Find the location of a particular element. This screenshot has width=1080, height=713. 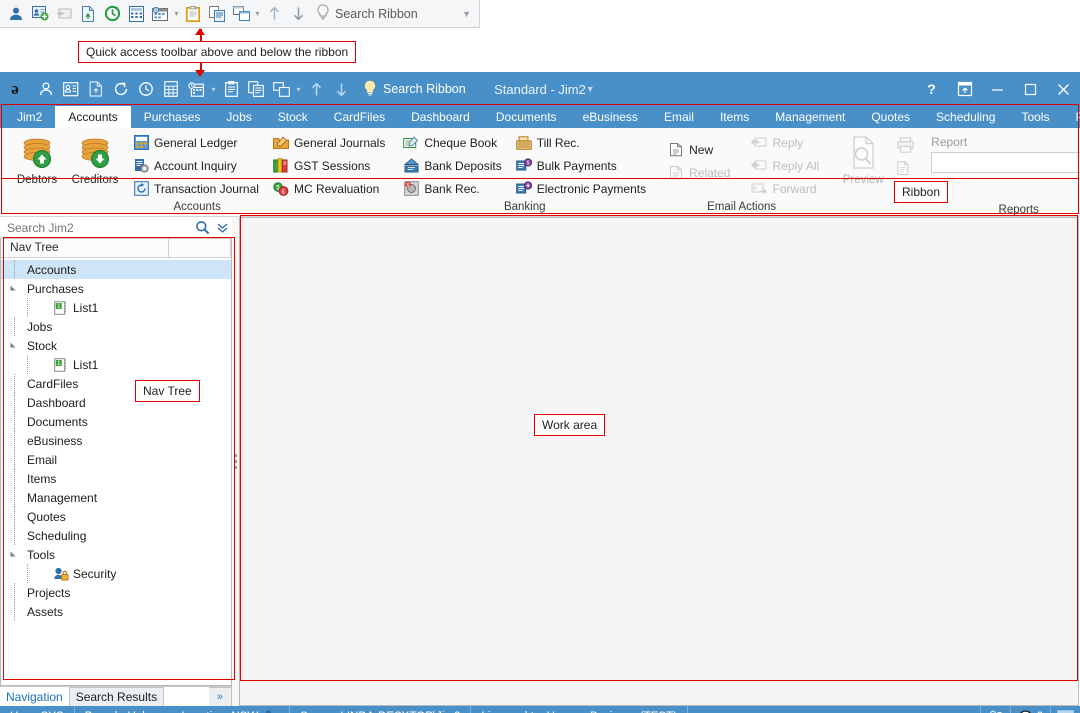

bank-deposits-button: Bank Deposits is located at coordinates (452, 165).